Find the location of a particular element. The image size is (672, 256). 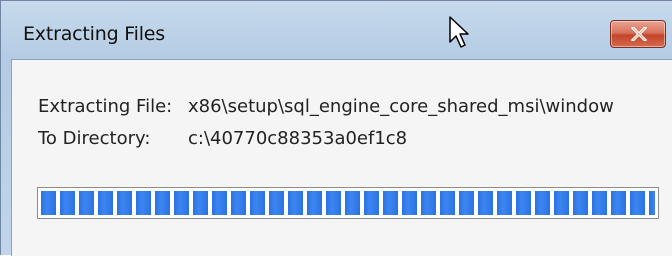

extracting-file-label: Extracting File: is located at coordinates (105, 106).